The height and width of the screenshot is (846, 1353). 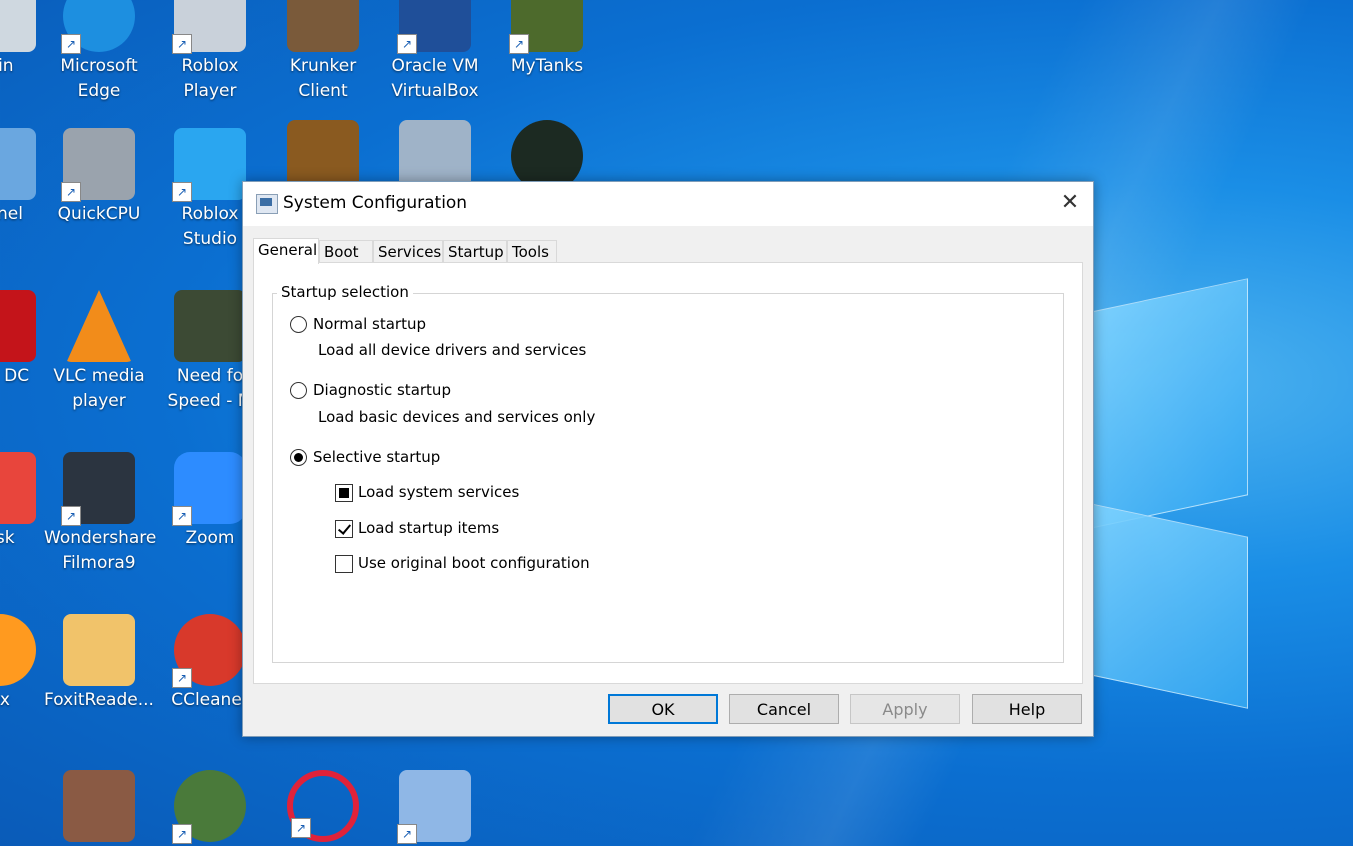 What do you see at coordinates (457, 417) in the screenshot?
I see `diagnostic-startup-desc: Load basic devices and services only` at bounding box center [457, 417].